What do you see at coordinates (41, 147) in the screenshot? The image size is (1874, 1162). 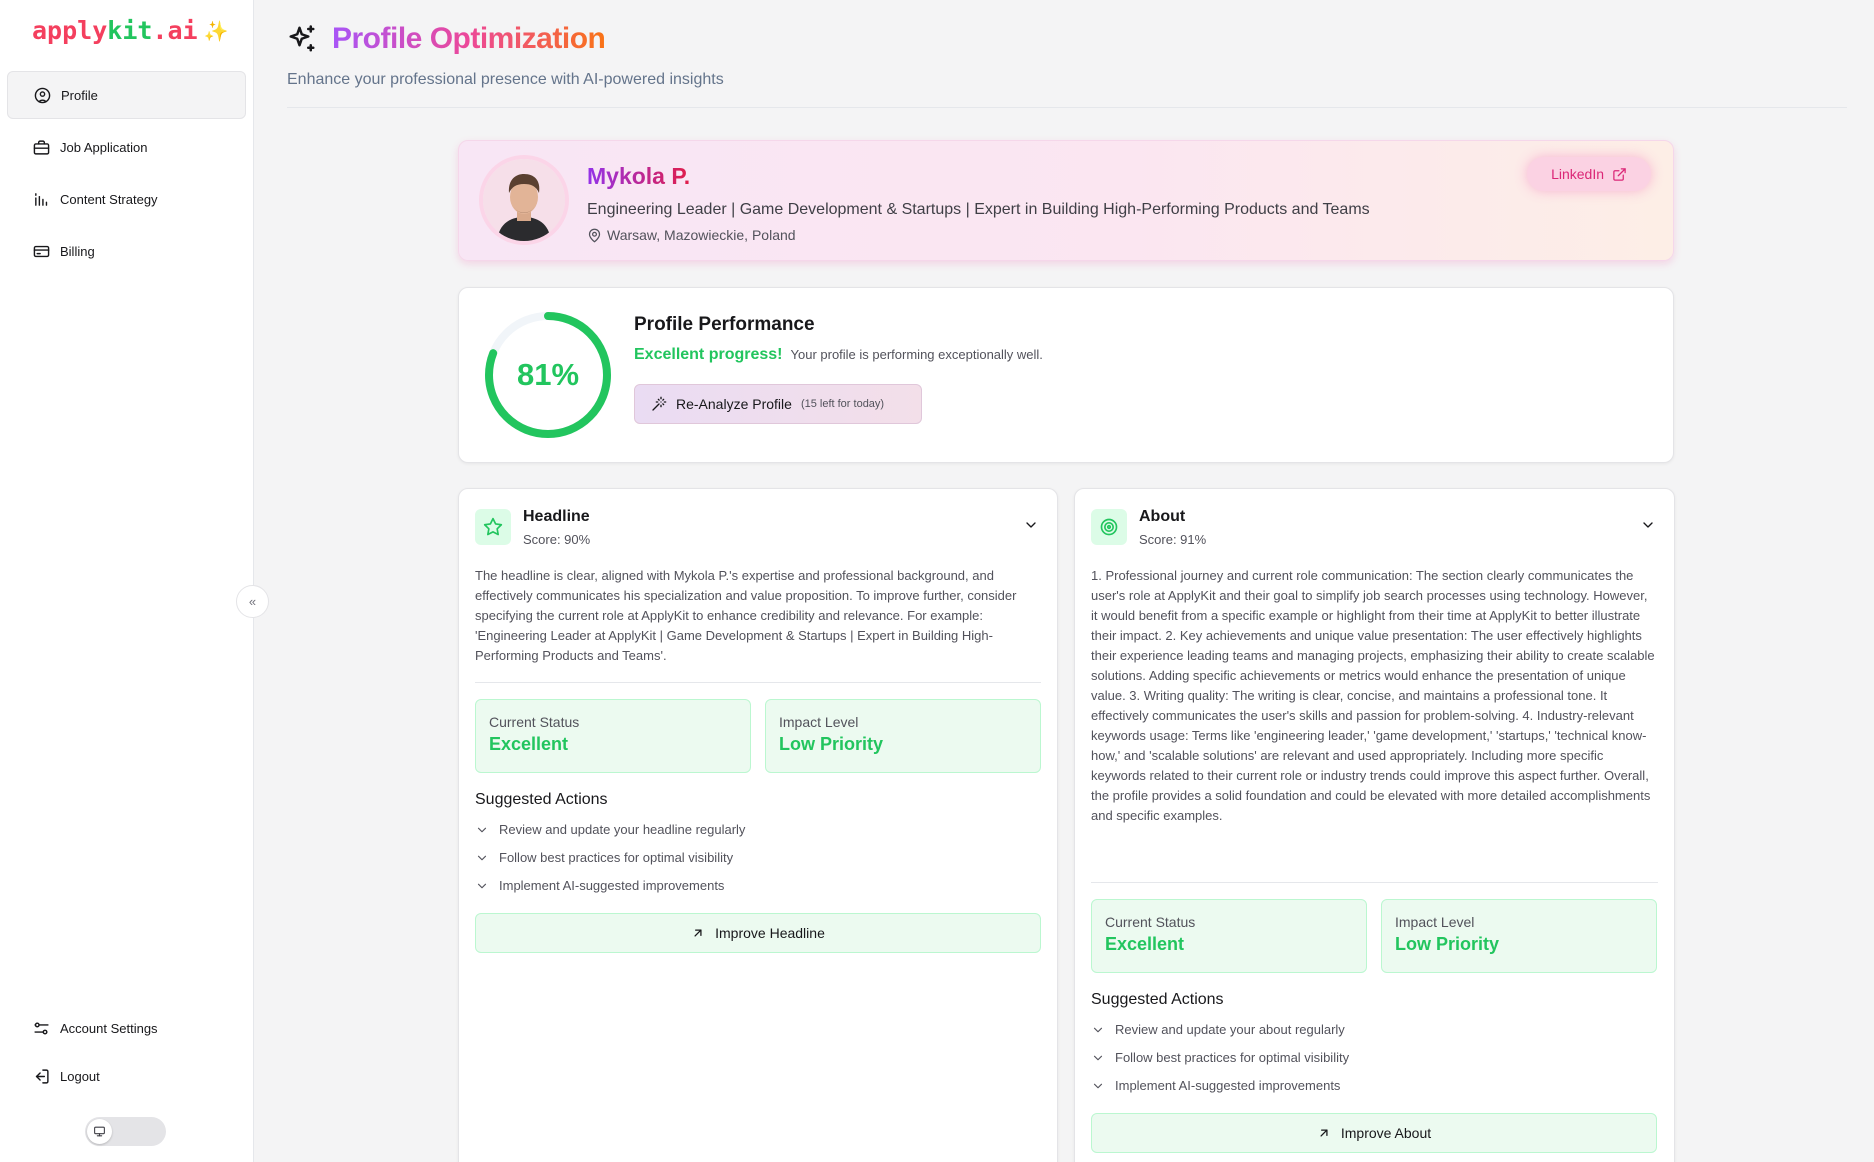 I see `briefcase-icon` at bounding box center [41, 147].